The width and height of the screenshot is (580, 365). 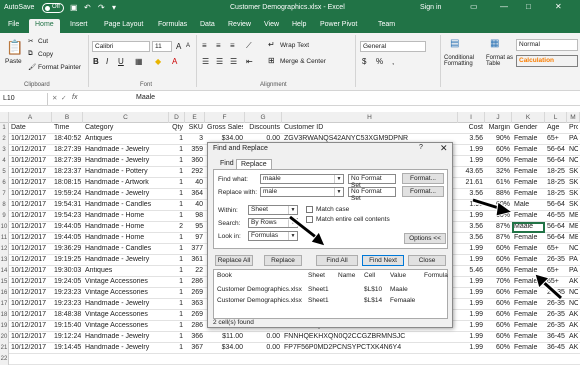 I want to click on table-cell: 19:24:05, so click(x=67, y=281).